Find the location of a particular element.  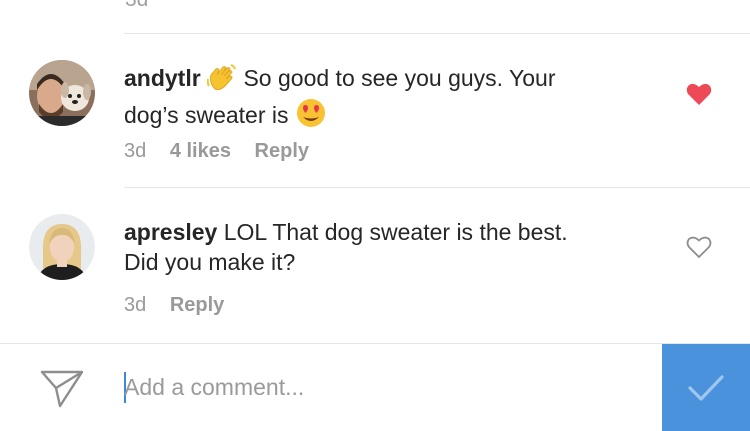

comment-meta: 3d Reply is located at coordinates (183, 305).